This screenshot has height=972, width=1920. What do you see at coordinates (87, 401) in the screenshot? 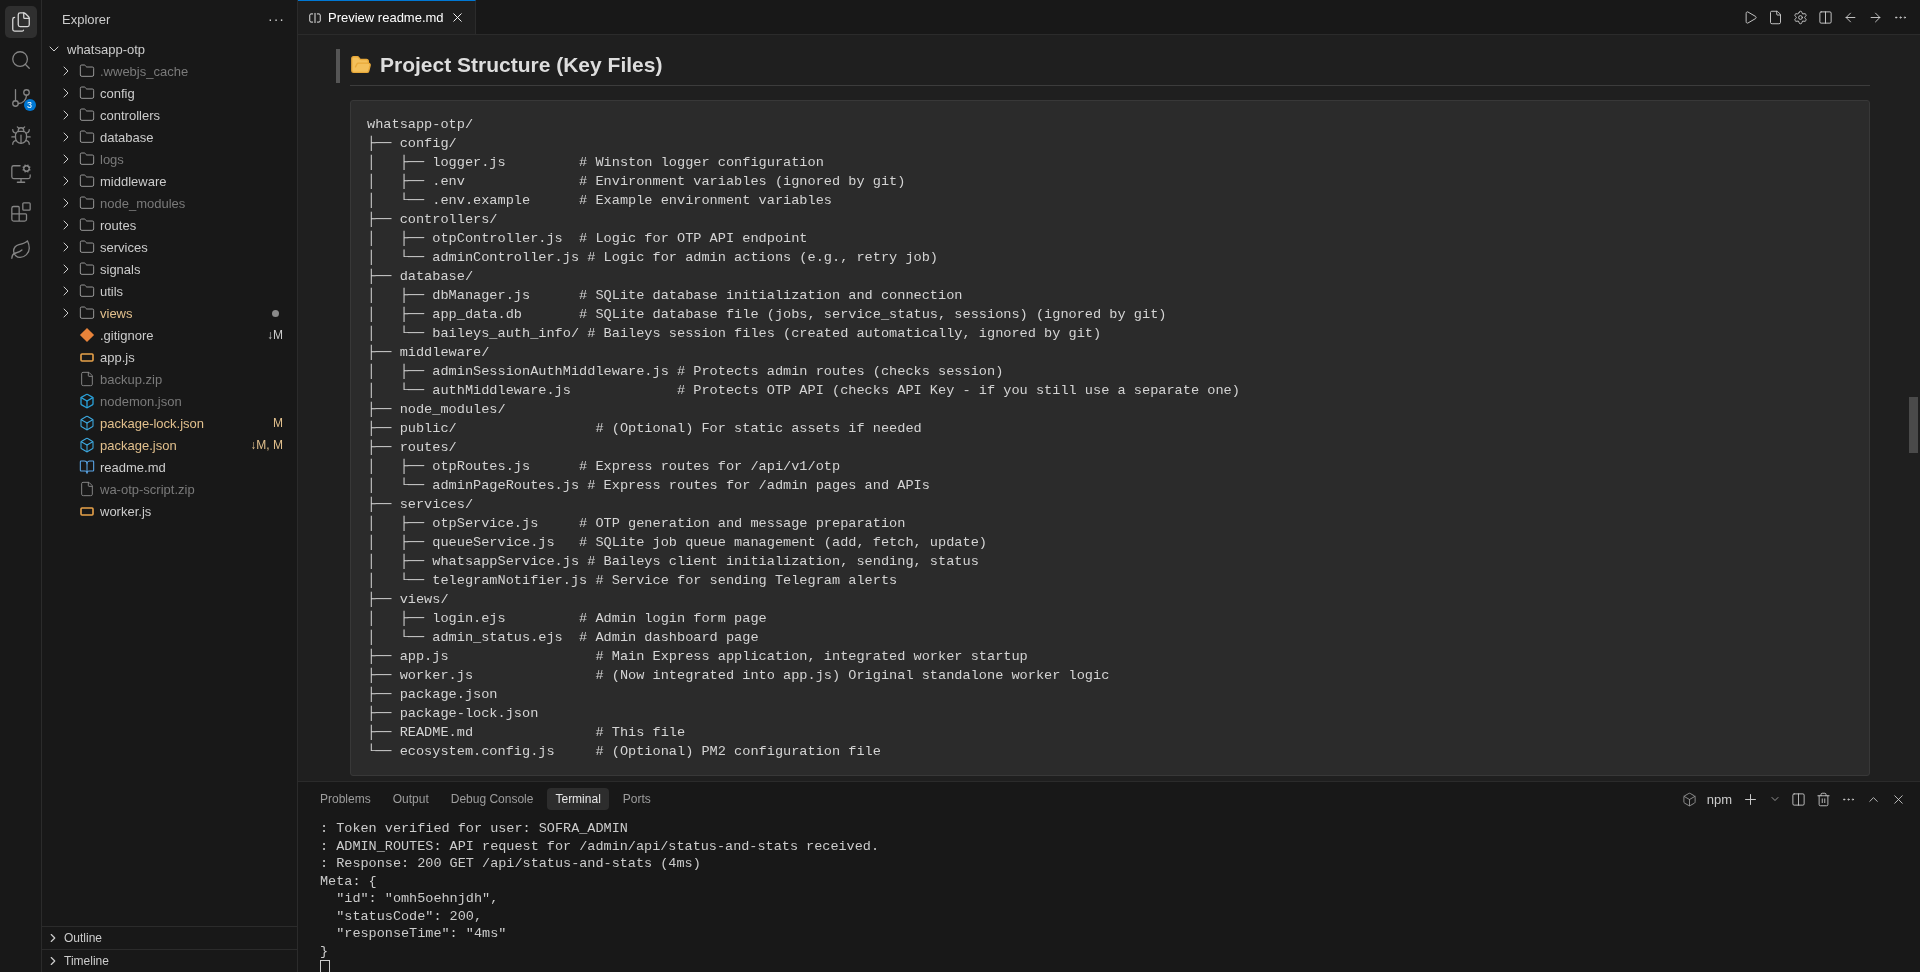
I see `box-icon` at bounding box center [87, 401].